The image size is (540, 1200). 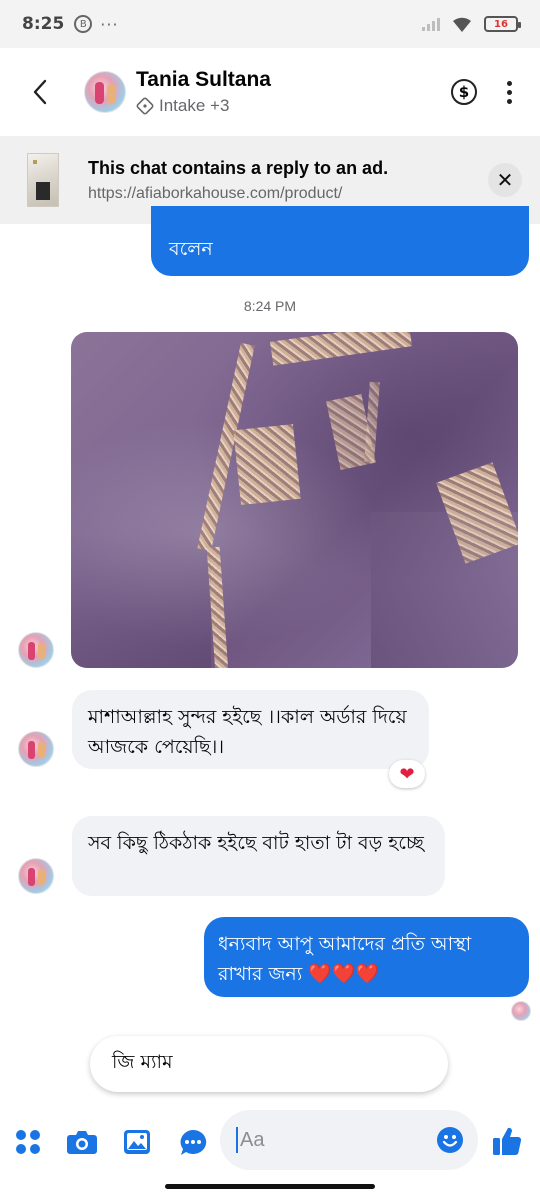 I want to click on chevron-left-icon, so click(x=40, y=92).